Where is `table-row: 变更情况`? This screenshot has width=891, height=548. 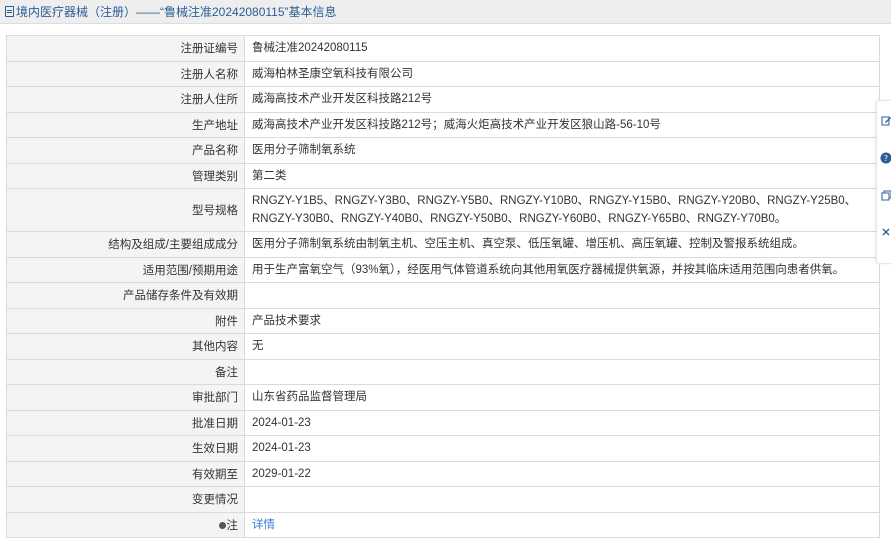
table-row: 变更情况 is located at coordinates (443, 499).